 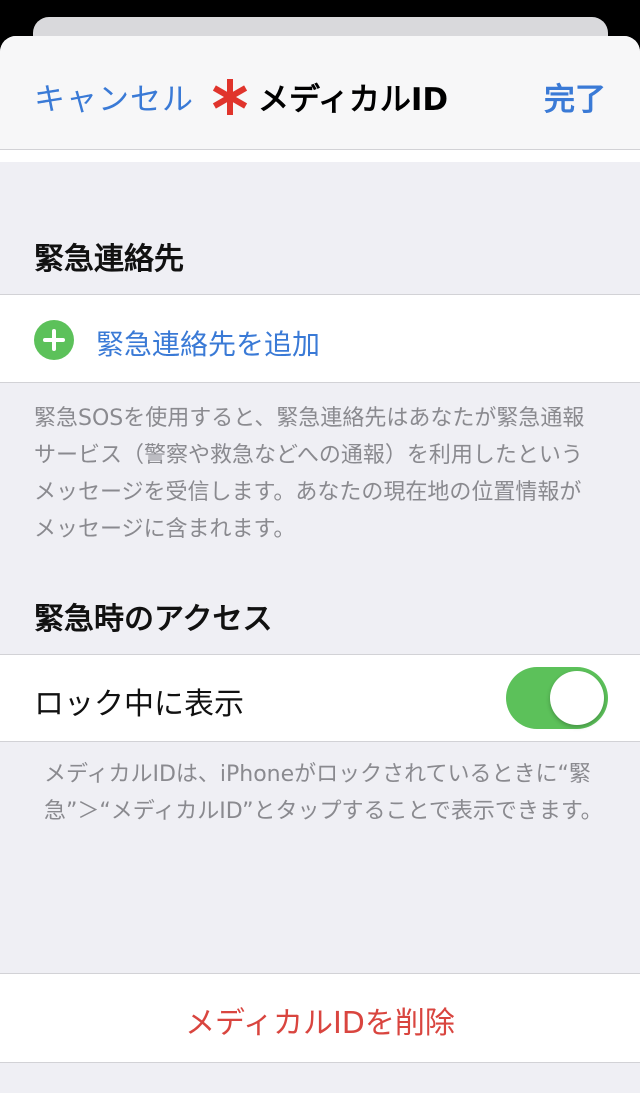 I want to click on show-when-locked-toggle, so click(x=557, y=698).